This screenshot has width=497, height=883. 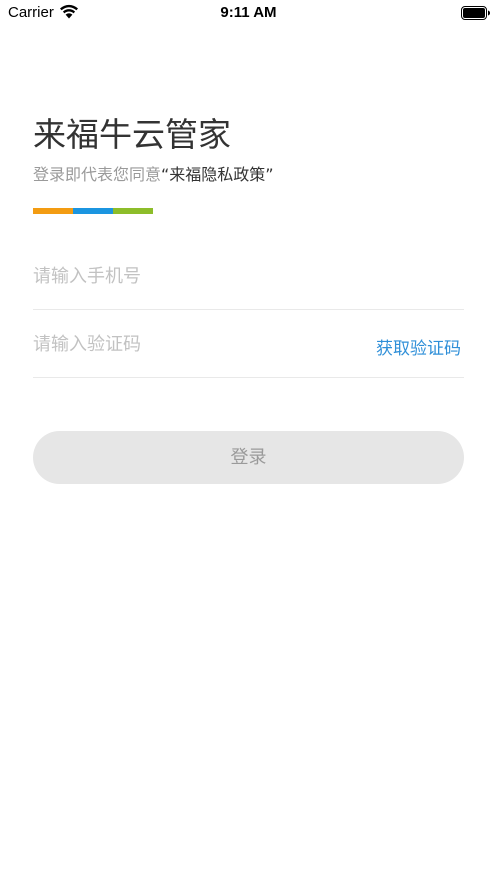 I want to click on agreement-text: 登录即代表您同意“来福隐私政策”, so click(x=153, y=175).